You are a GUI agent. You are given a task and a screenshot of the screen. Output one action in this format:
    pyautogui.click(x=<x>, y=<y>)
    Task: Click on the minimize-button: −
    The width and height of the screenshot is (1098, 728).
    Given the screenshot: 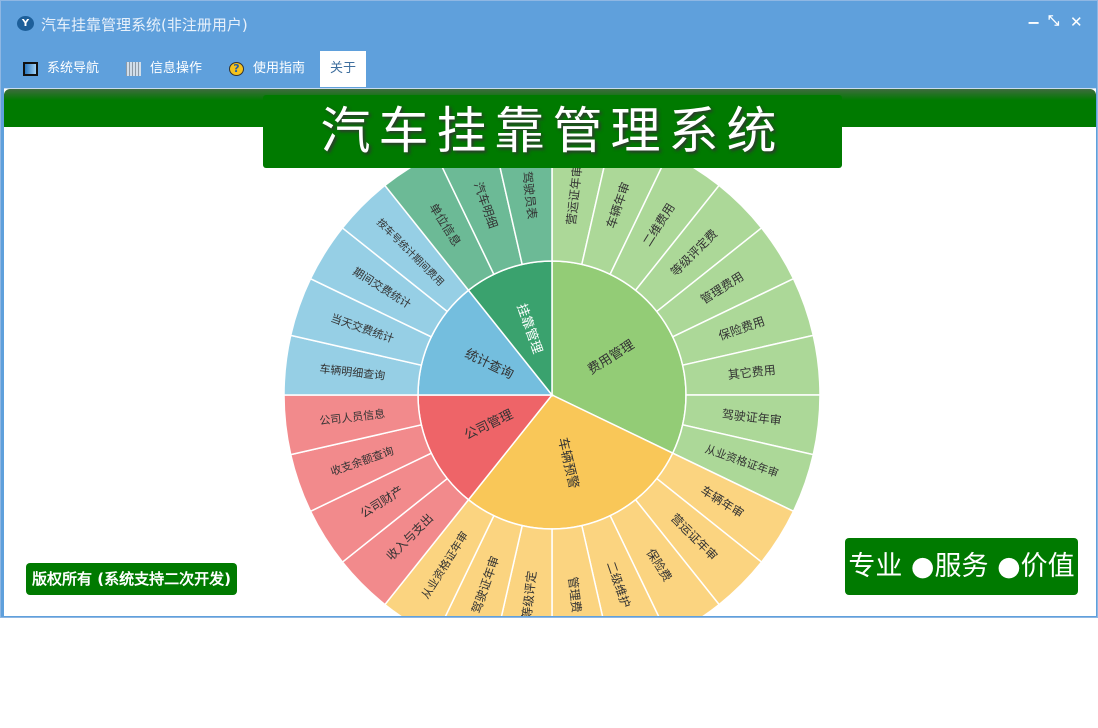 What is the action you would take?
    pyautogui.click(x=1033, y=22)
    